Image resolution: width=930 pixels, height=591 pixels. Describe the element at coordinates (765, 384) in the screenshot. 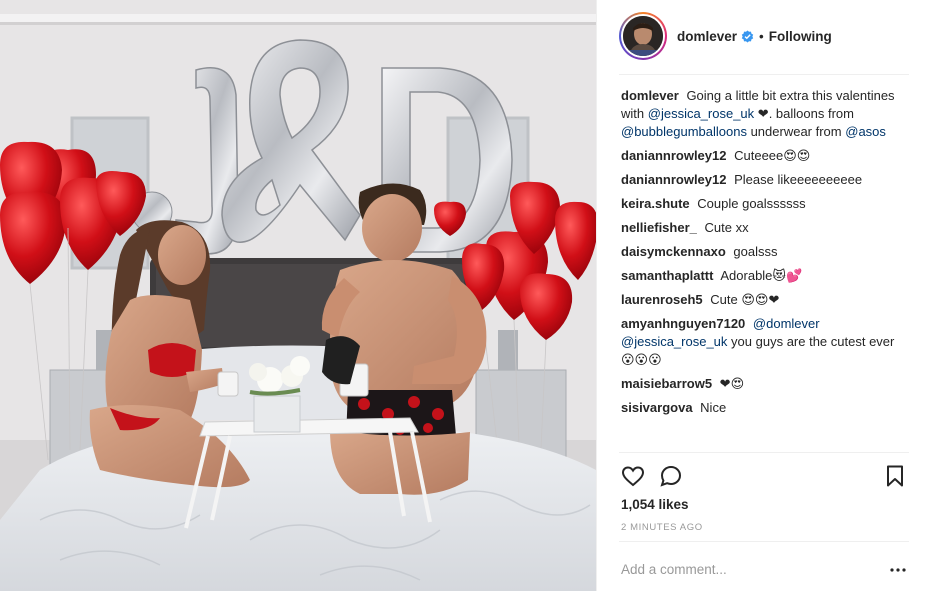

I see `comment-item: maisiebarrow5 ❤😍` at that location.